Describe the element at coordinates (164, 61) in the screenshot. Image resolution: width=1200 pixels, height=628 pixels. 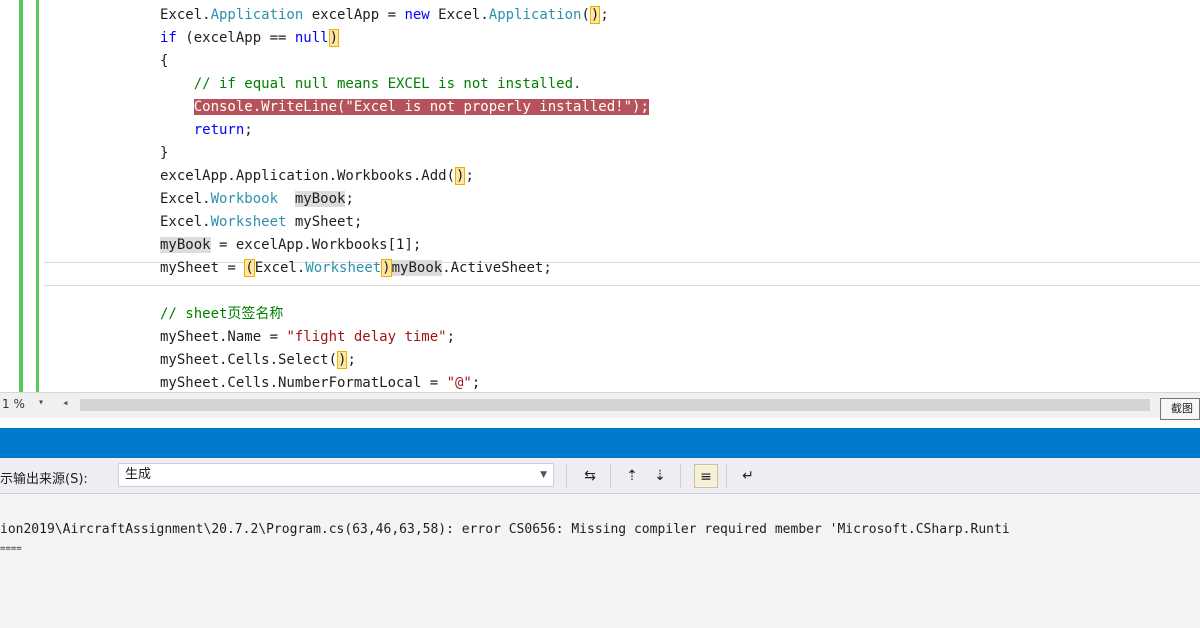
I see `code-token: {` at that location.